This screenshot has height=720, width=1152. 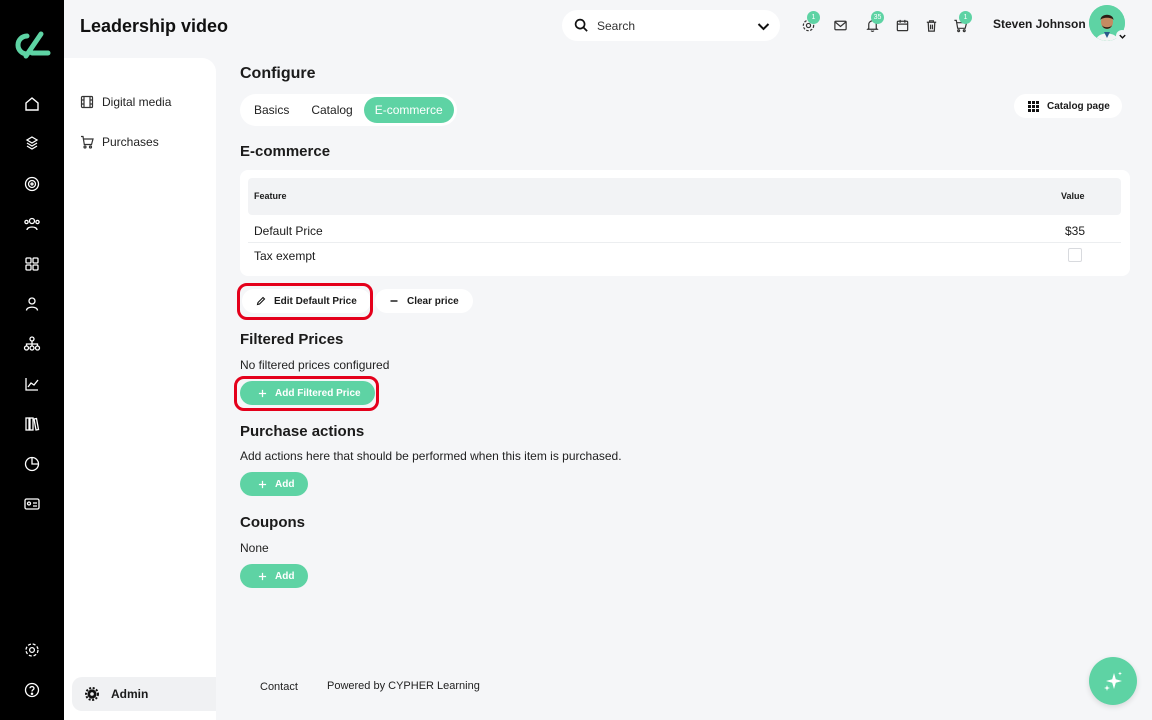 I want to click on minus-icon, so click(x=394, y=301).